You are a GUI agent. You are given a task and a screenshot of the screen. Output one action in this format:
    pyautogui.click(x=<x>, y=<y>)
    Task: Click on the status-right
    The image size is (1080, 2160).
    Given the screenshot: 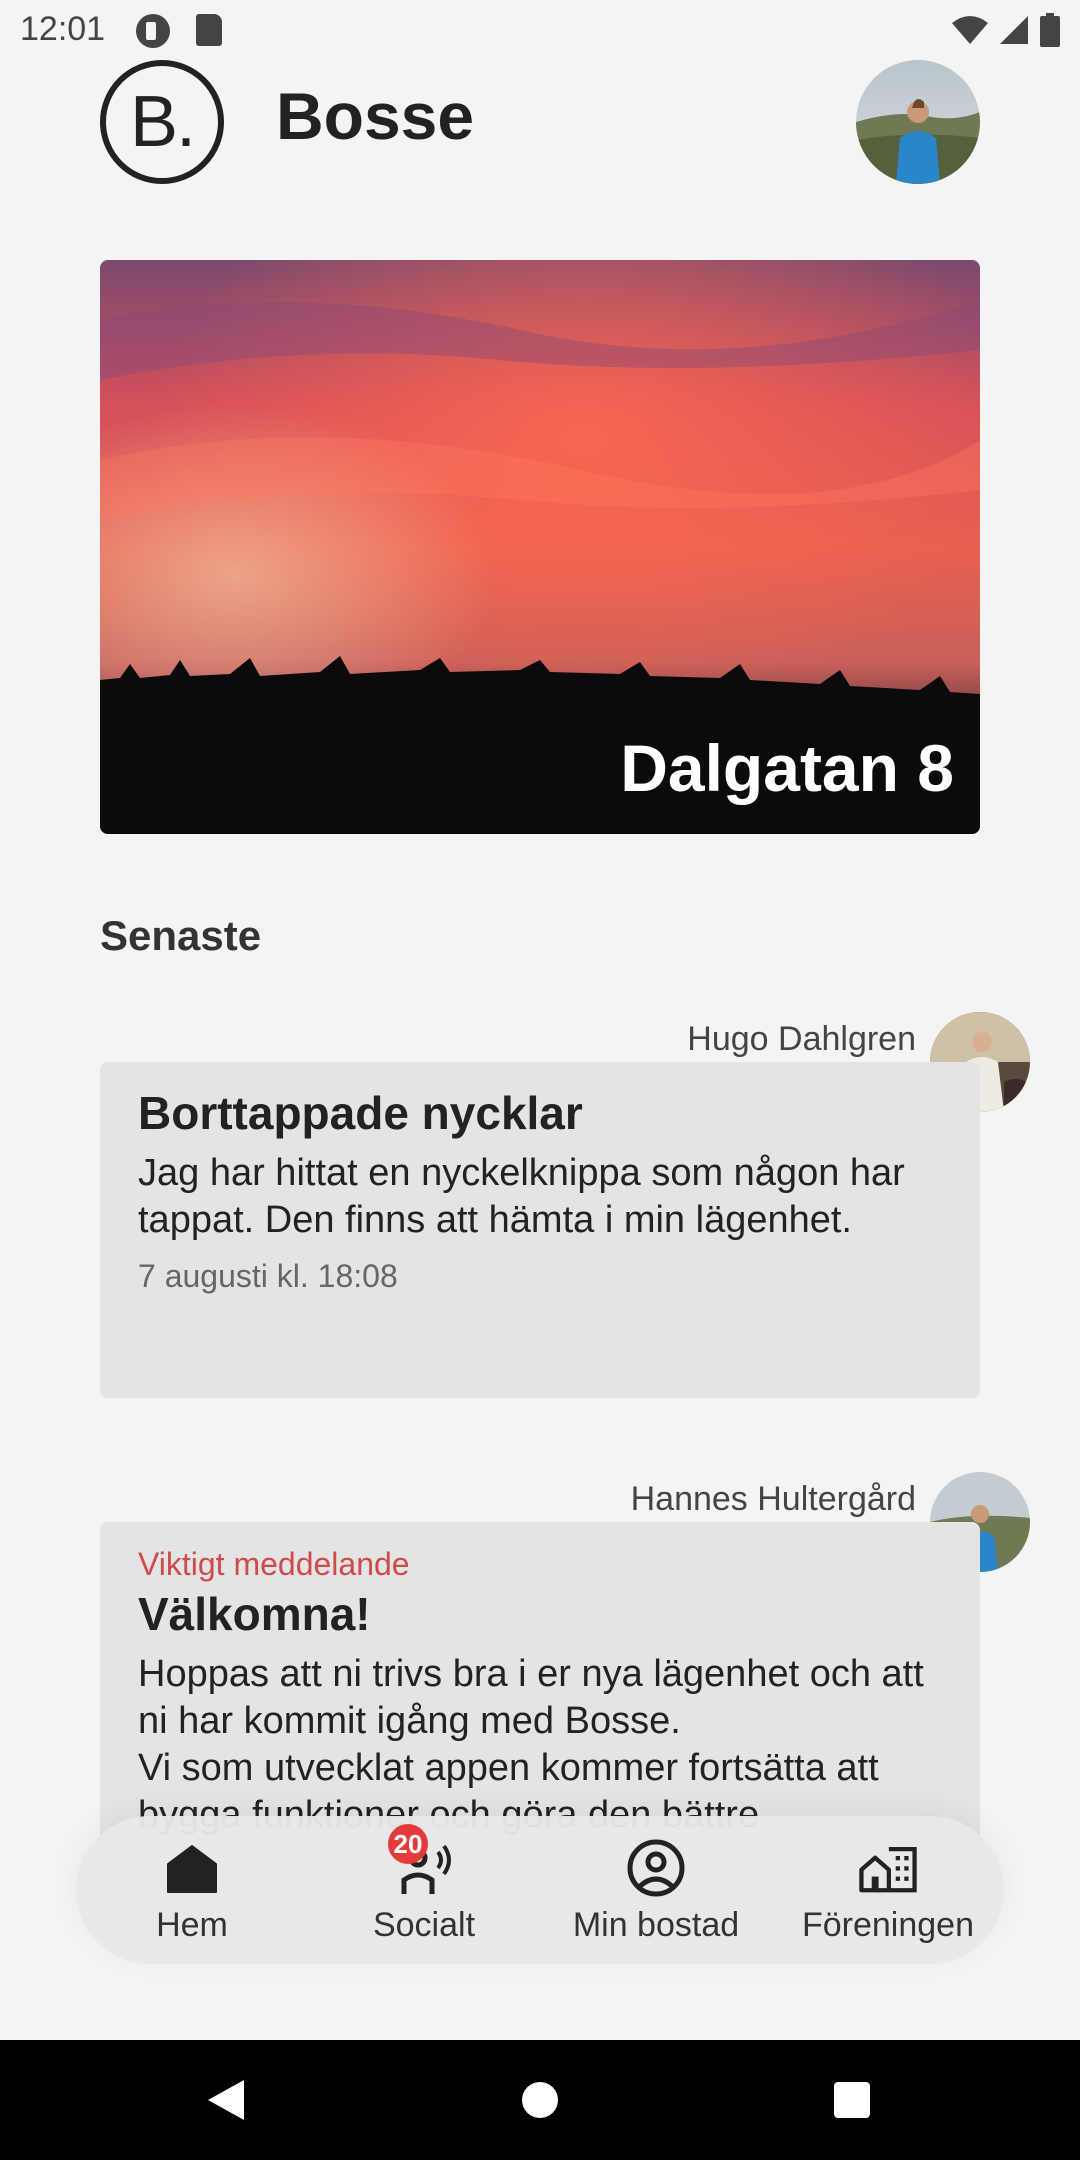 What is the action you would take?
    pyautogui.click(x=1006, y=30)
    